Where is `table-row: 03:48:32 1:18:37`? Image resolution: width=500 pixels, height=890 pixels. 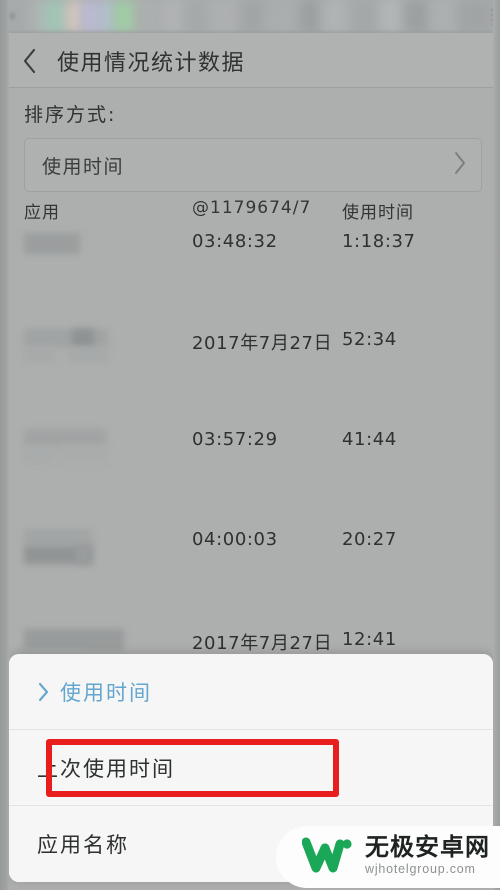 table-row: 03:48:32 1:18:37 is located at coordinates (253, 250).